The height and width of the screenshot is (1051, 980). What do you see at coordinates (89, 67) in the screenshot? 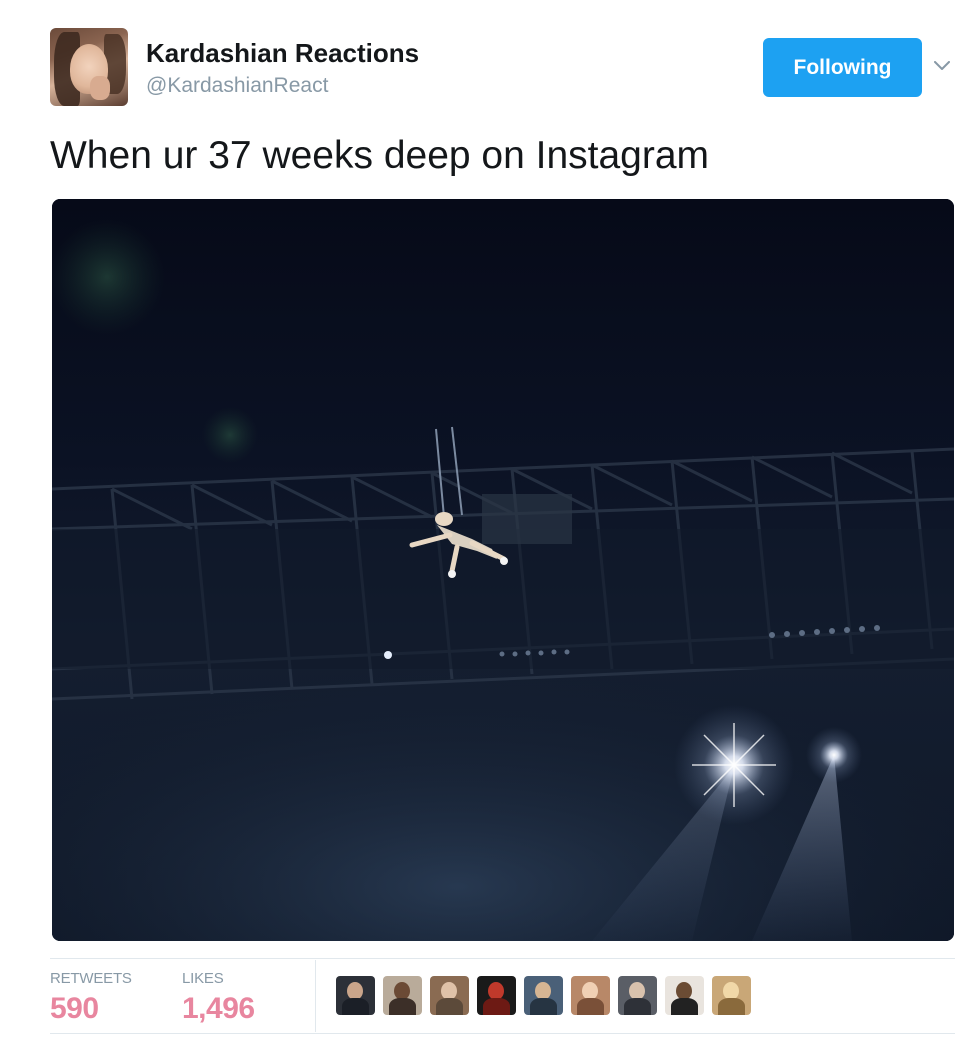
I see `author-avatar` at bounding box center [89, 67].